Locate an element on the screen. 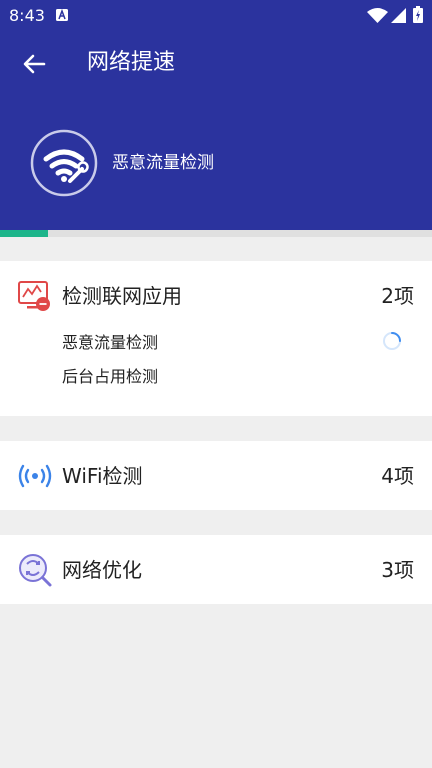  scan-progress-fill is located at coordinates (24, 233).